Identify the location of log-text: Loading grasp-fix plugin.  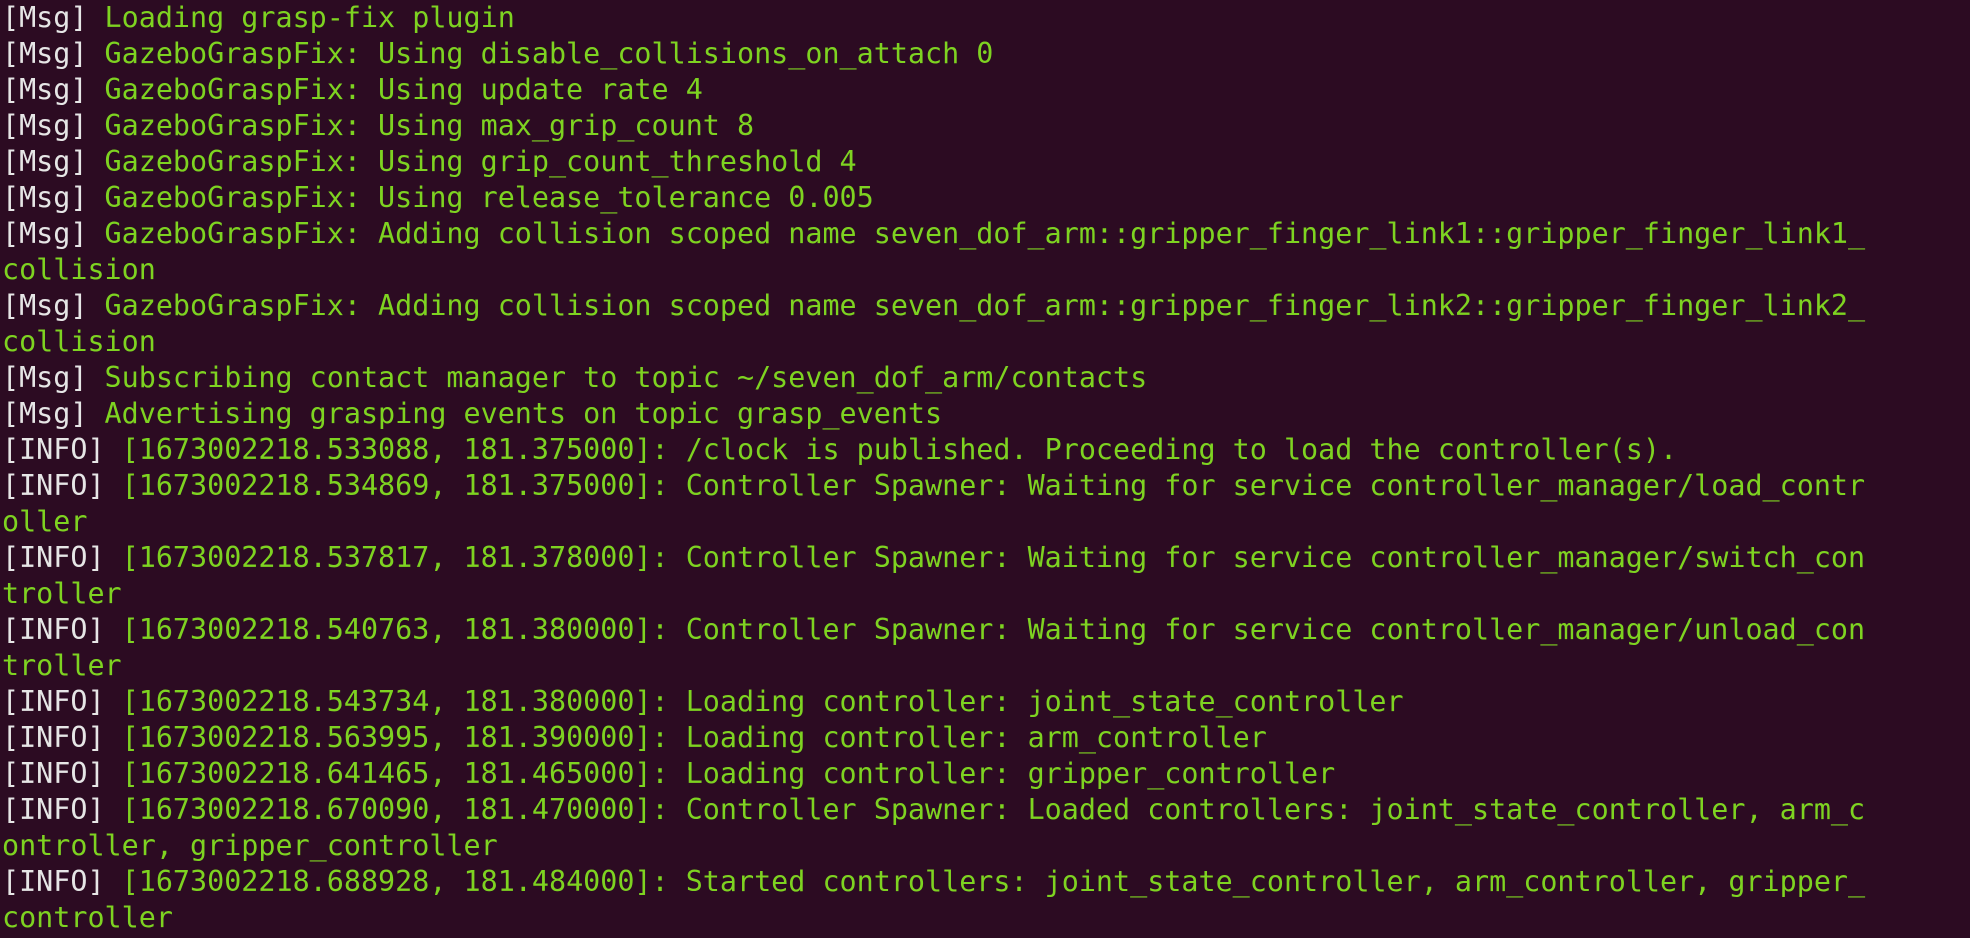
(301, 17).